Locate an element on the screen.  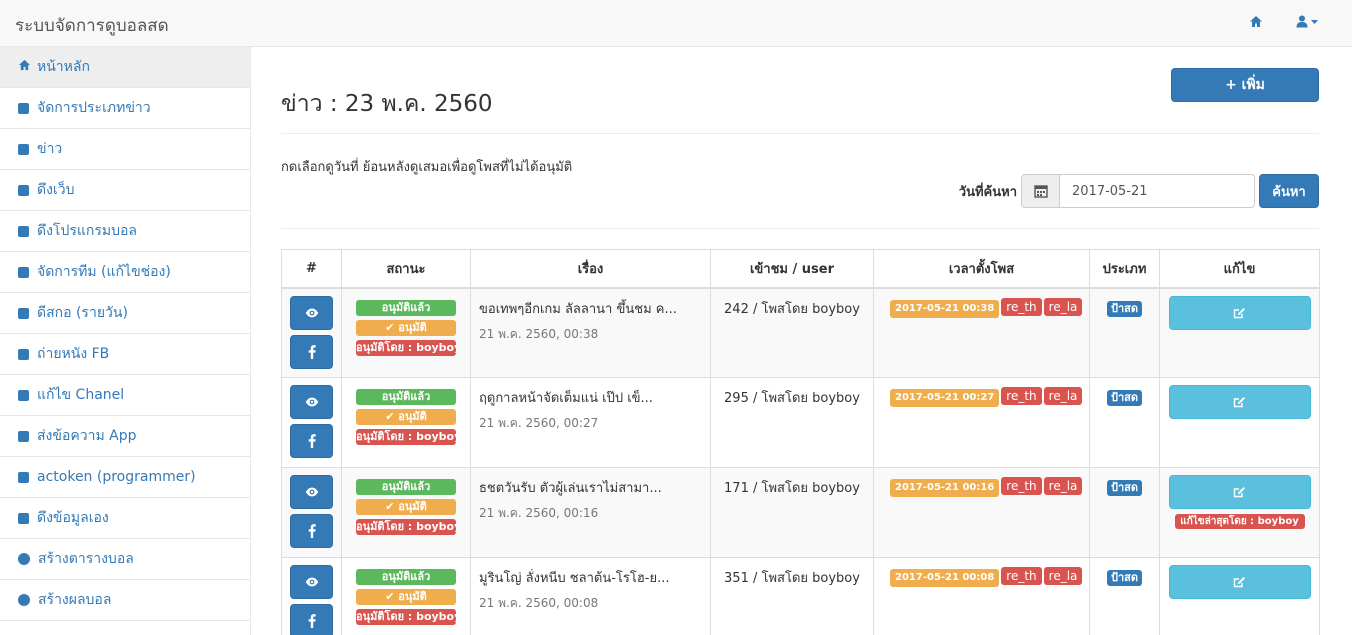
views-cell: 351 / โพสโดย boyboy is located at coordinates (792, 596).